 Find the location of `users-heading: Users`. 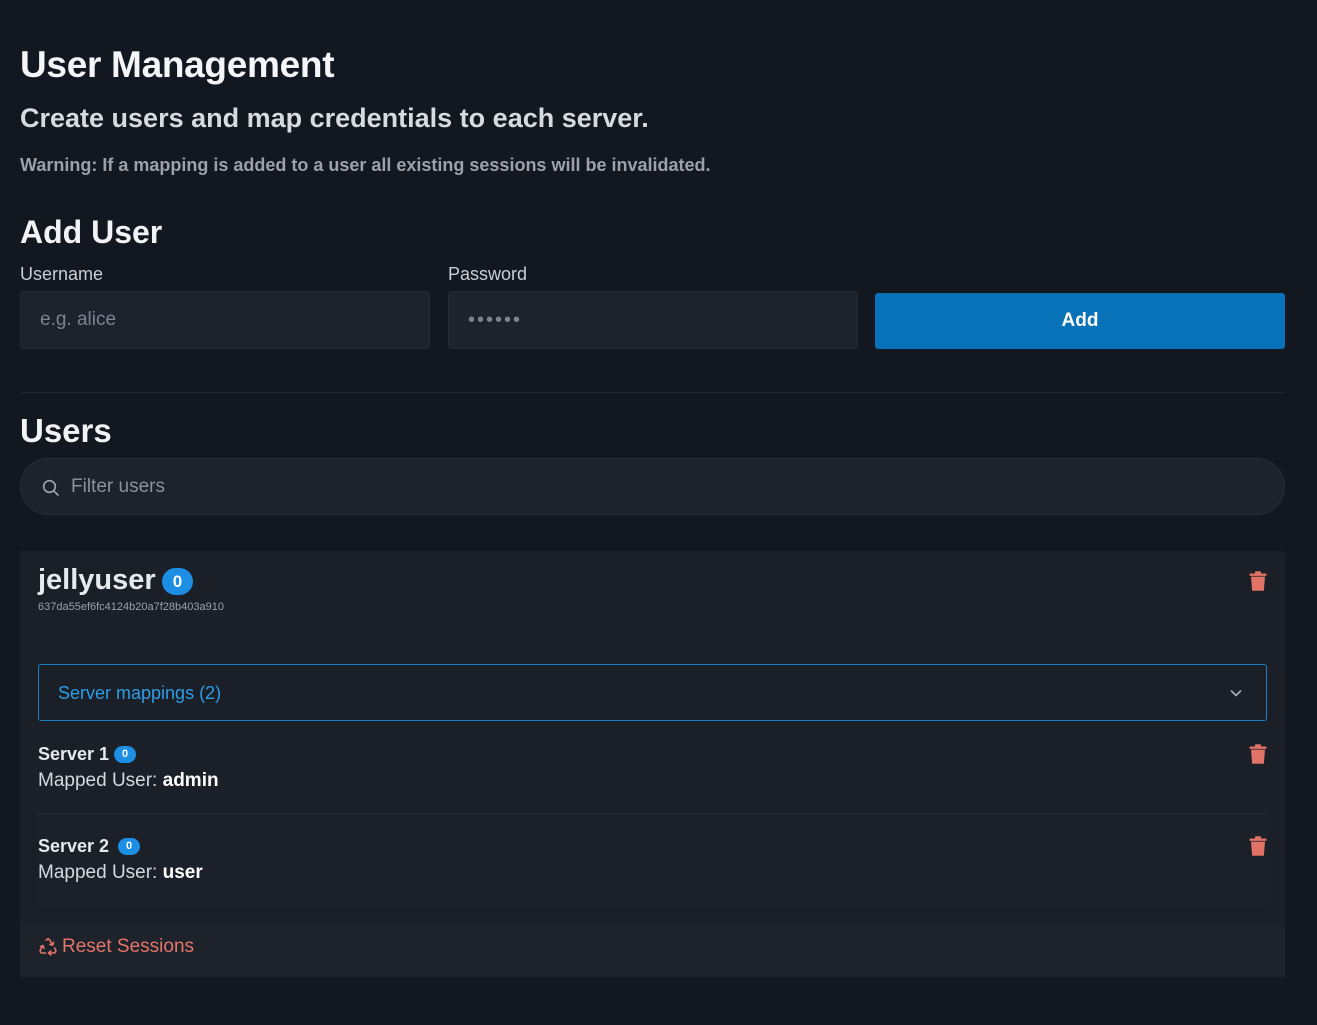

users-heading: Users is located at coordinates (66, 430).